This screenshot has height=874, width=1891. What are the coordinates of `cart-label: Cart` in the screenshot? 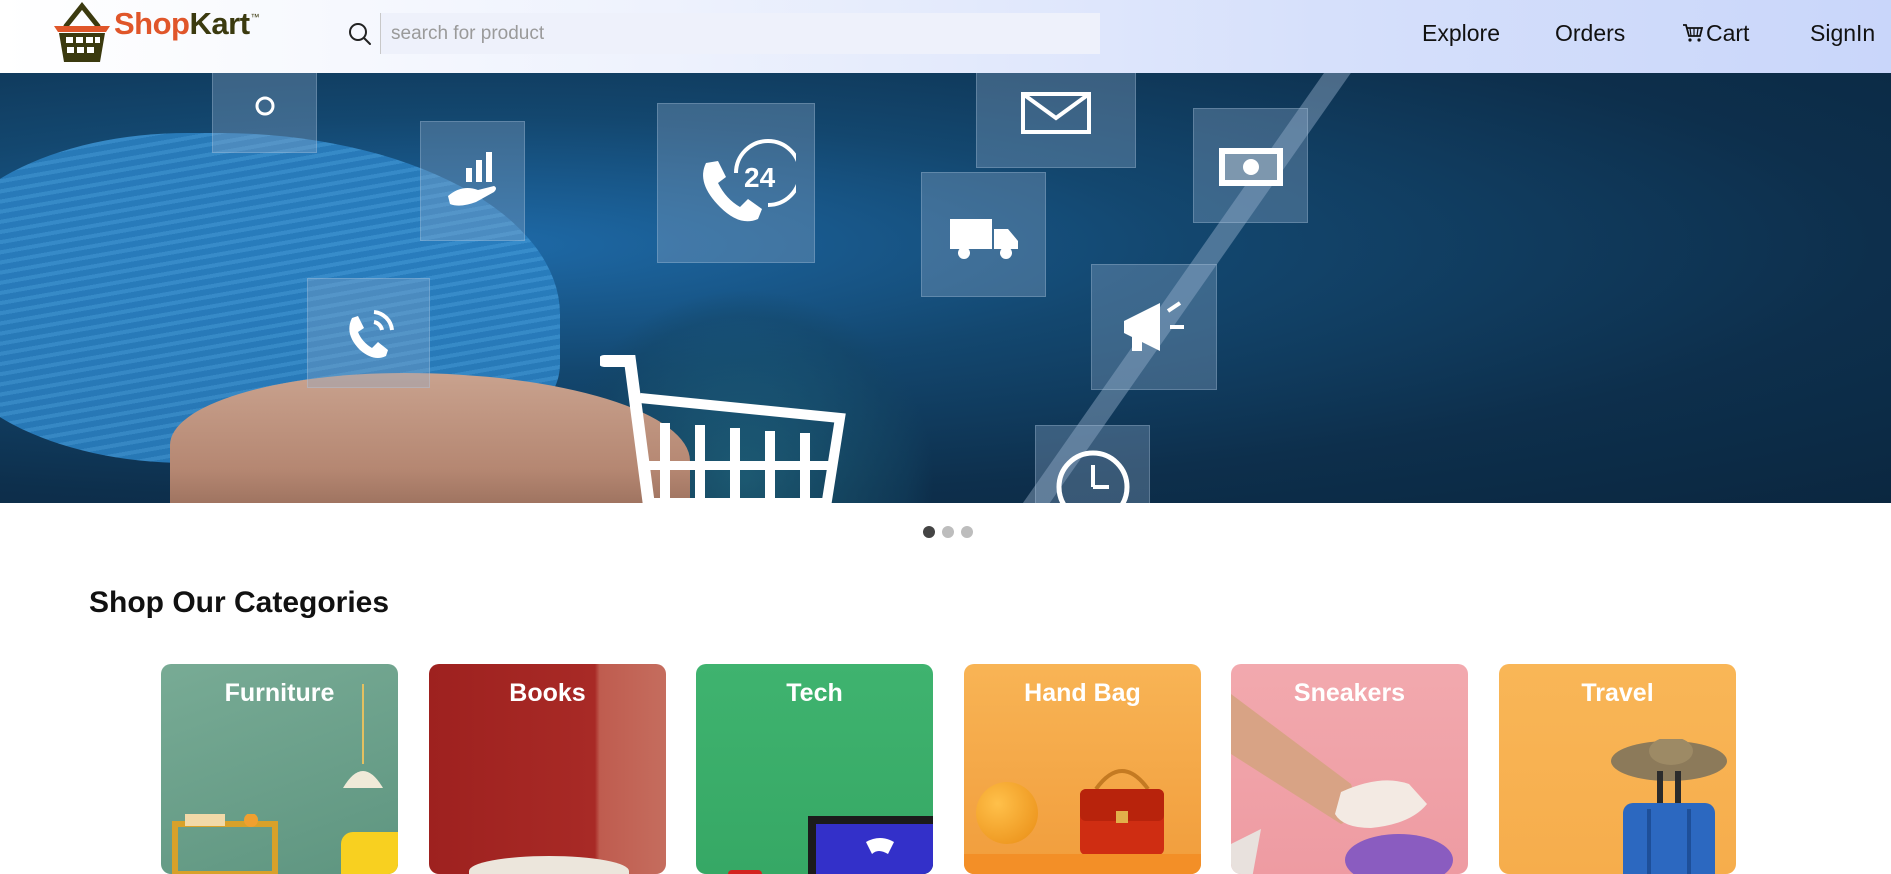 It's located at (1728, 33).